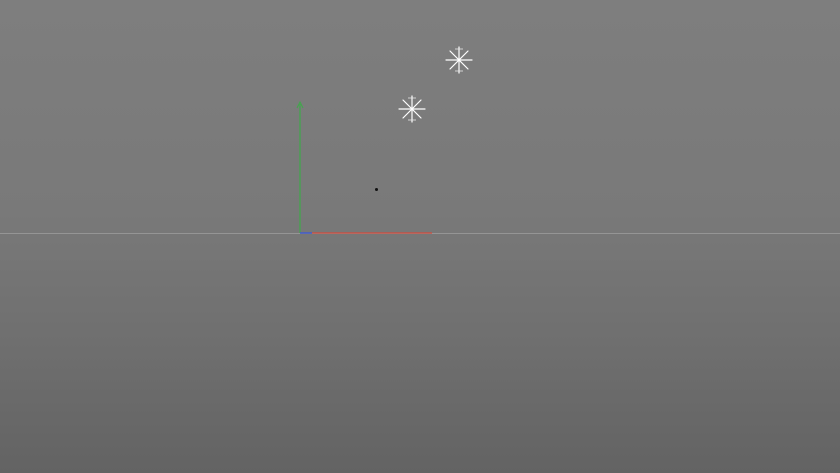  I want to click on grid-horizon-line, so click(420, 233).